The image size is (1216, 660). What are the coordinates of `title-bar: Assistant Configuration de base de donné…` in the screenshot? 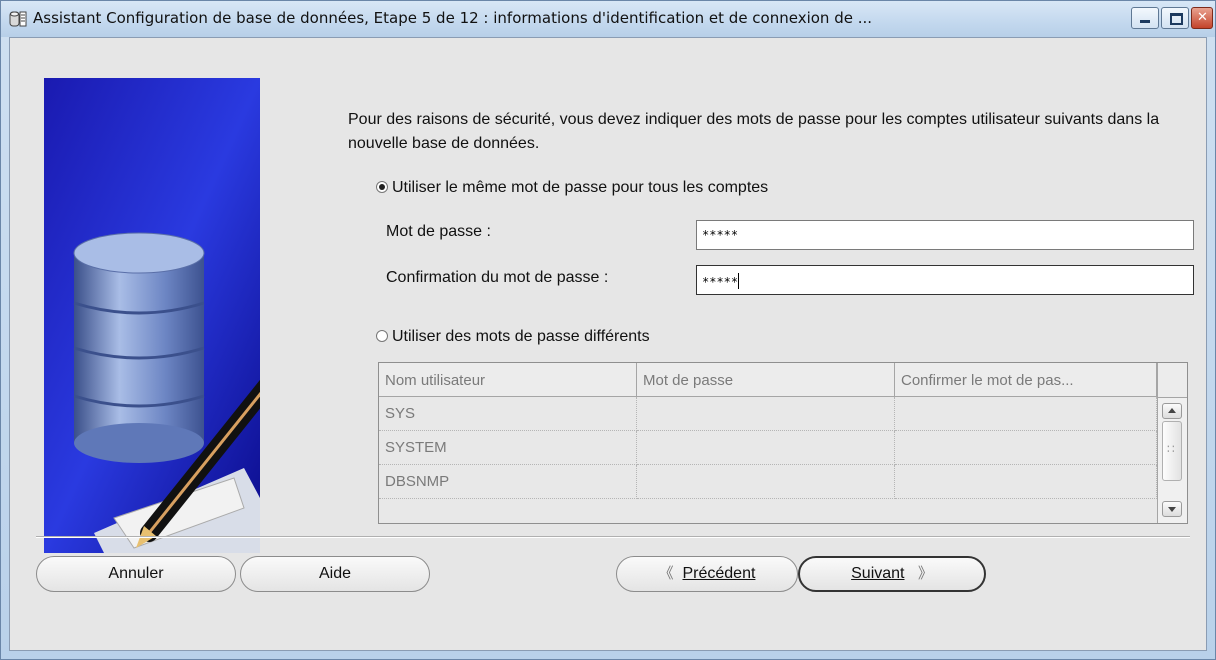 It's located at (608, 19).